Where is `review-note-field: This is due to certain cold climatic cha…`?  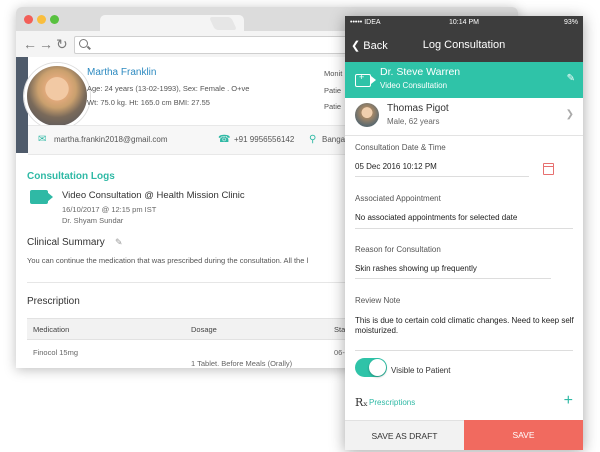 review-note-field: This is due to certain cold climatic cha… is located at coordinates (465, 326).